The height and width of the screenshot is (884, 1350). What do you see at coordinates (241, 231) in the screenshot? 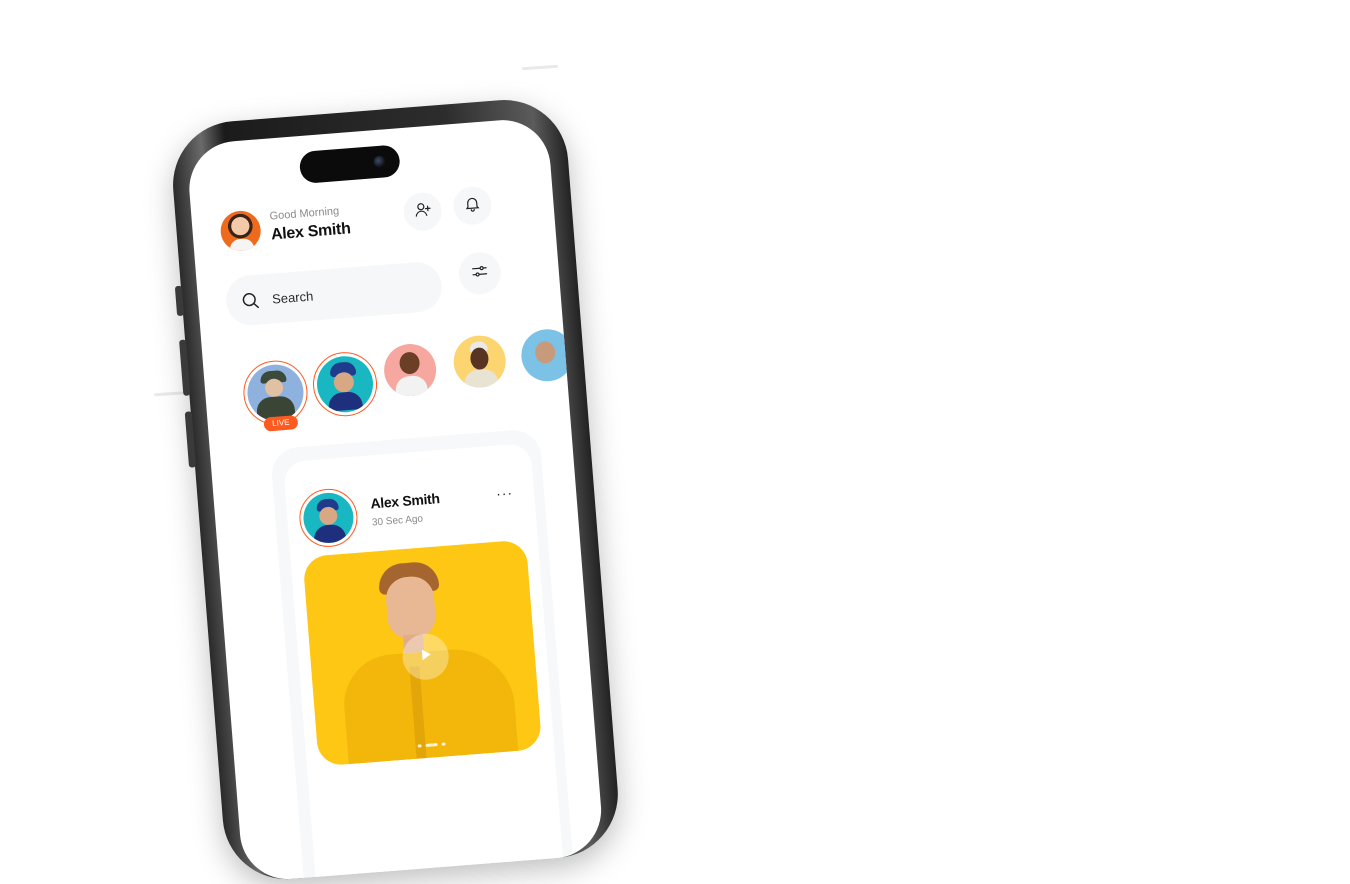
I see `profile-avatar` at bounding box center [241, 231].